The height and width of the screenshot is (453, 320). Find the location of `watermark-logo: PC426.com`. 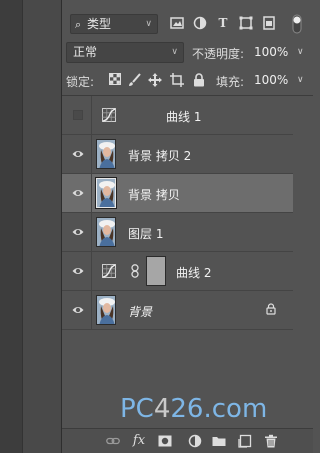

watermark-logo: PC426.com is located at coordinates (193, 409).